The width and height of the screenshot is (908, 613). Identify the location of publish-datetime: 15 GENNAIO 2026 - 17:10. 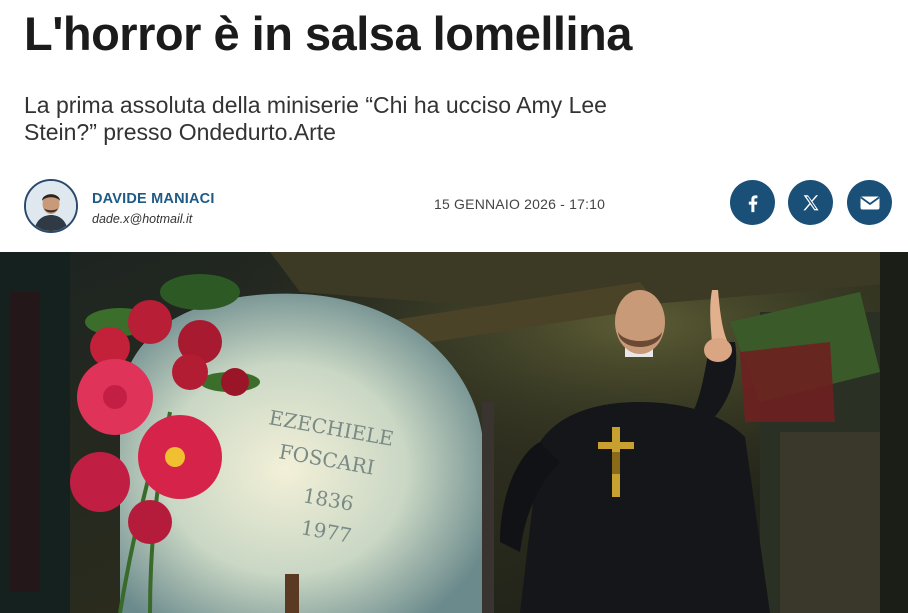
(520, 204).